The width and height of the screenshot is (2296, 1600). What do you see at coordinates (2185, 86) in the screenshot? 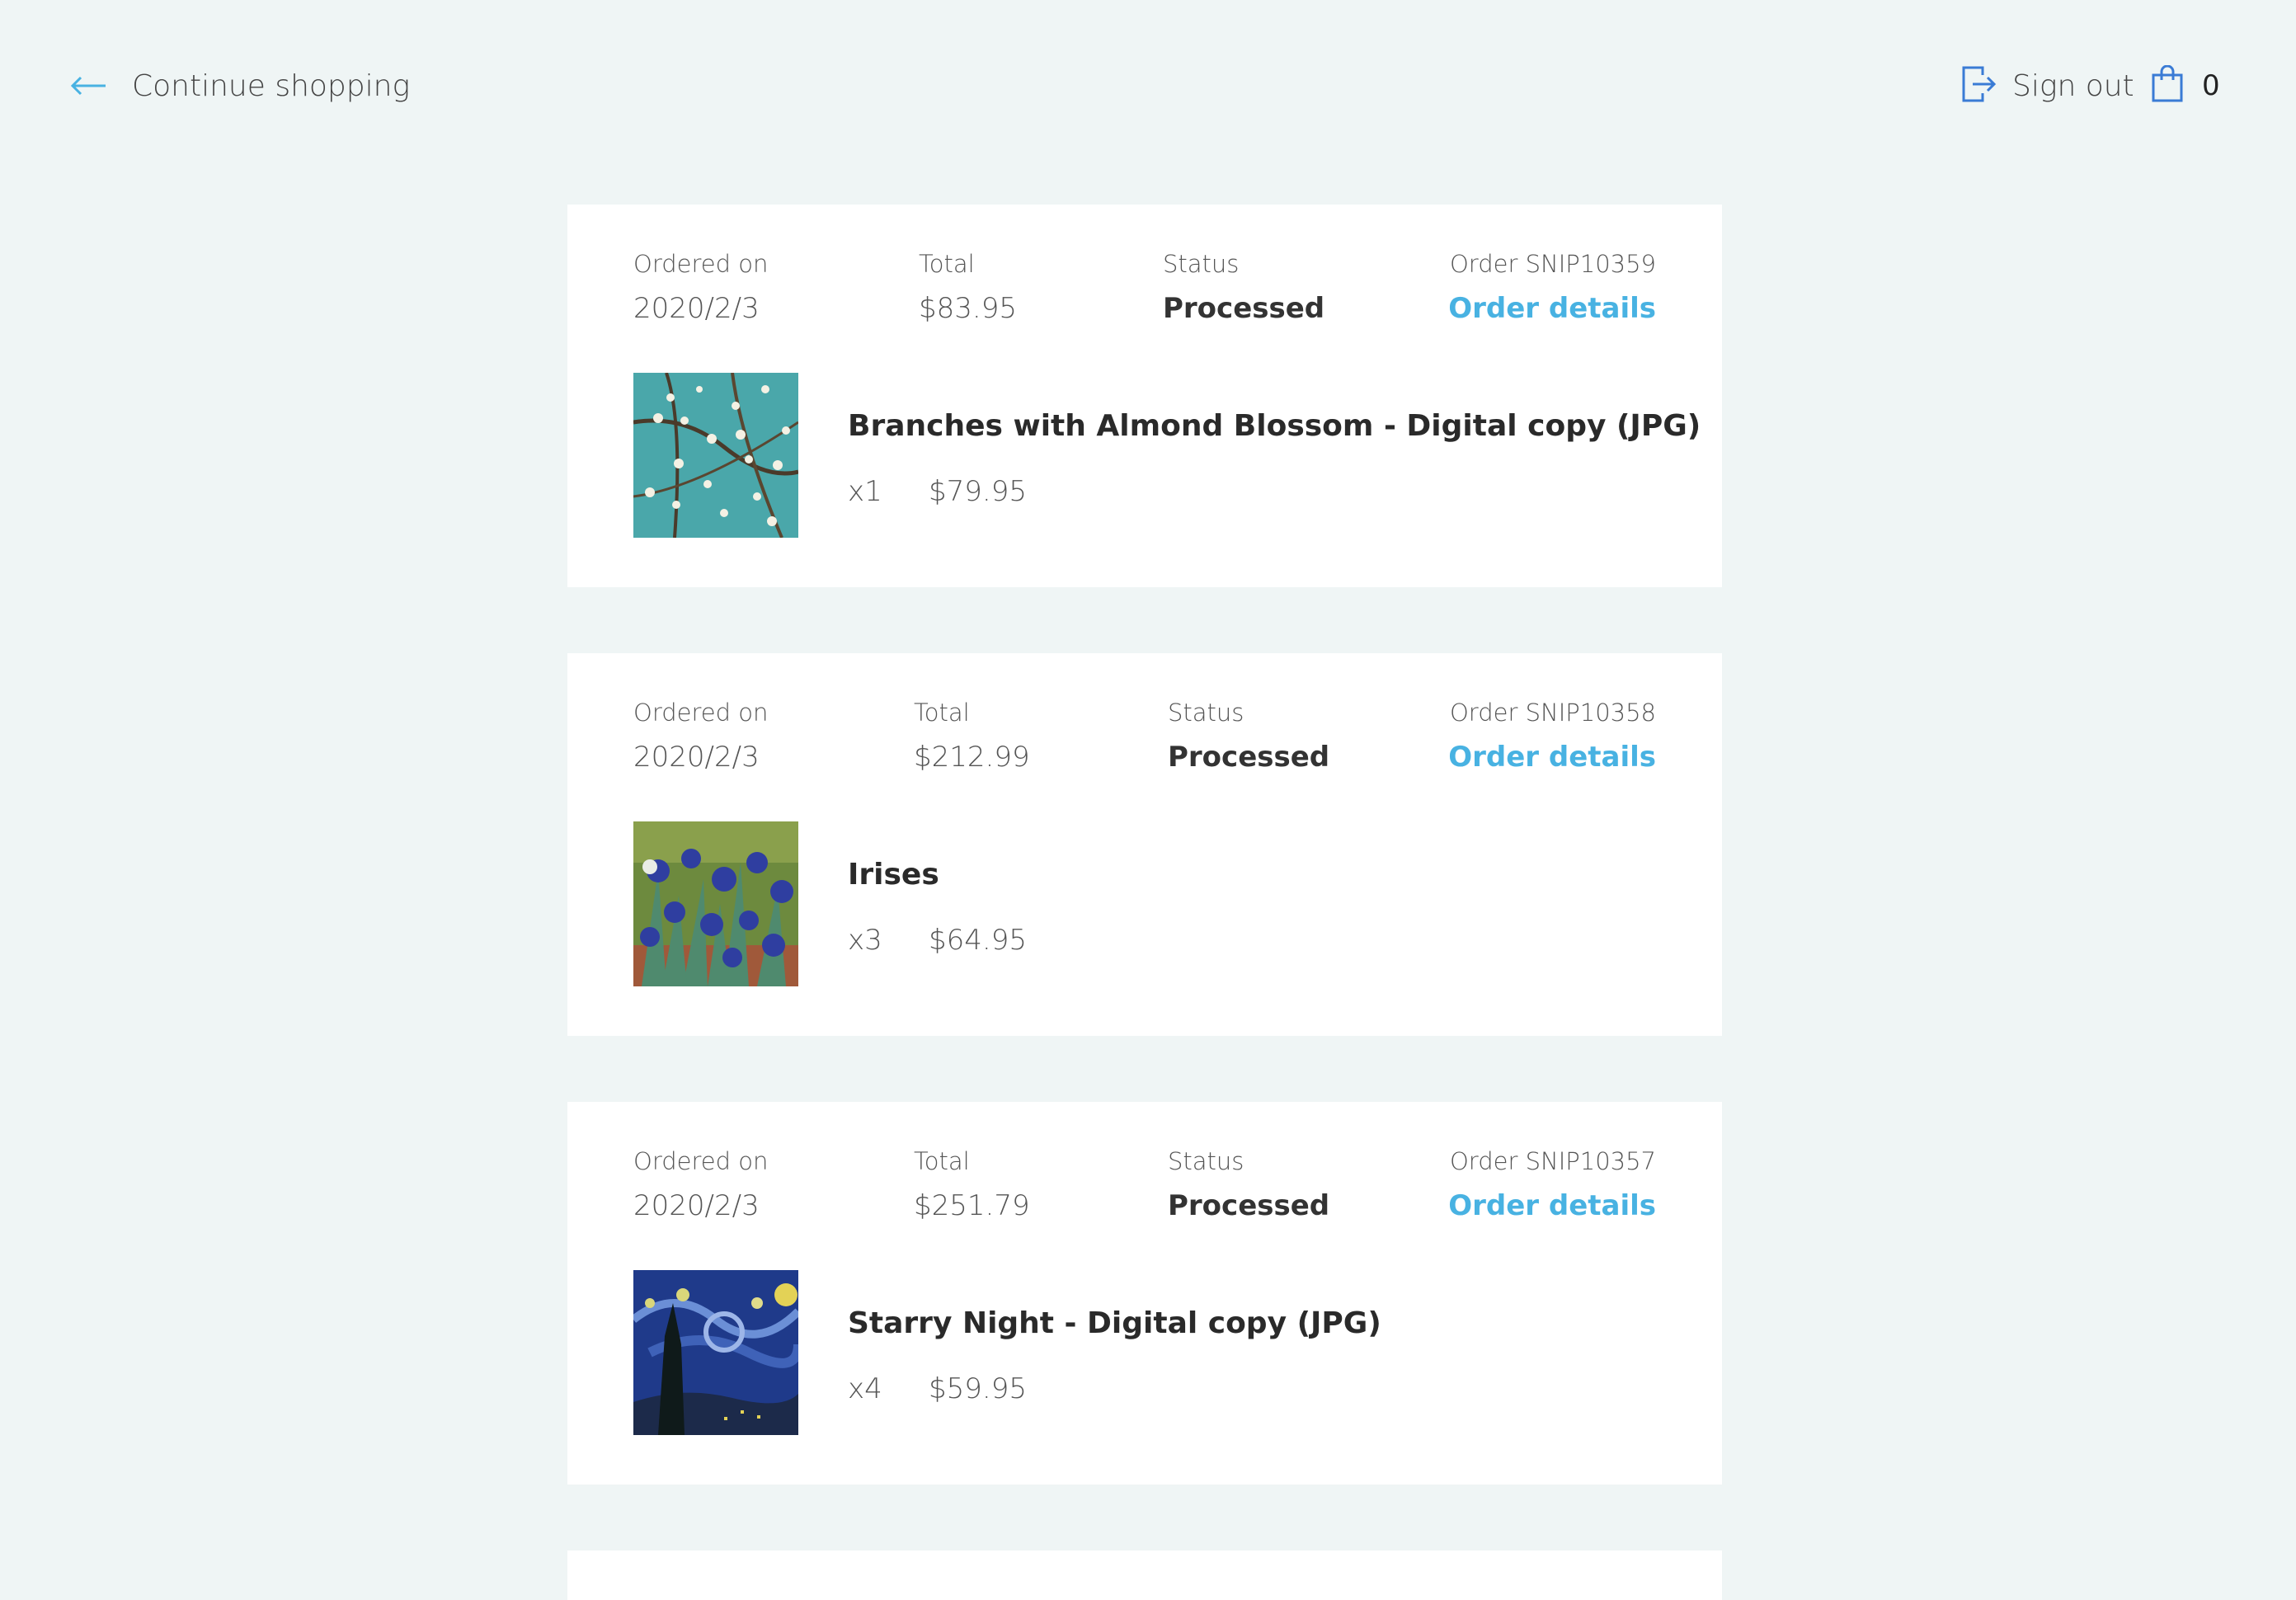
I see `cart-button: 0` at bounding box center [2185, 86].